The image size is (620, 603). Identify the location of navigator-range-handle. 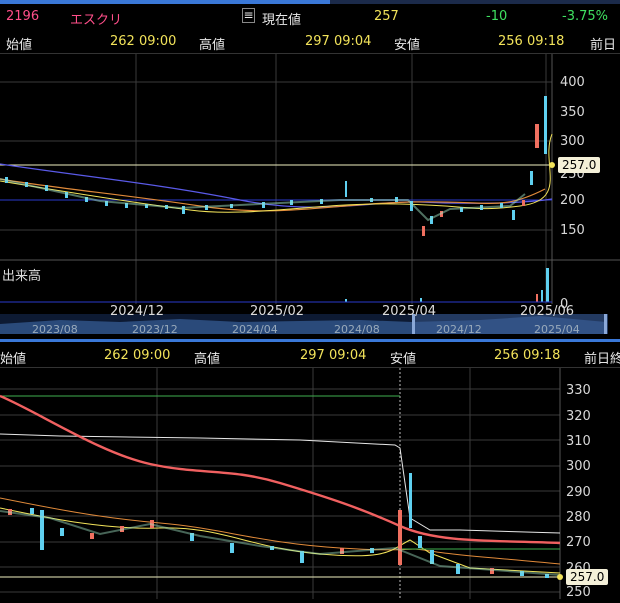
(510, 324).